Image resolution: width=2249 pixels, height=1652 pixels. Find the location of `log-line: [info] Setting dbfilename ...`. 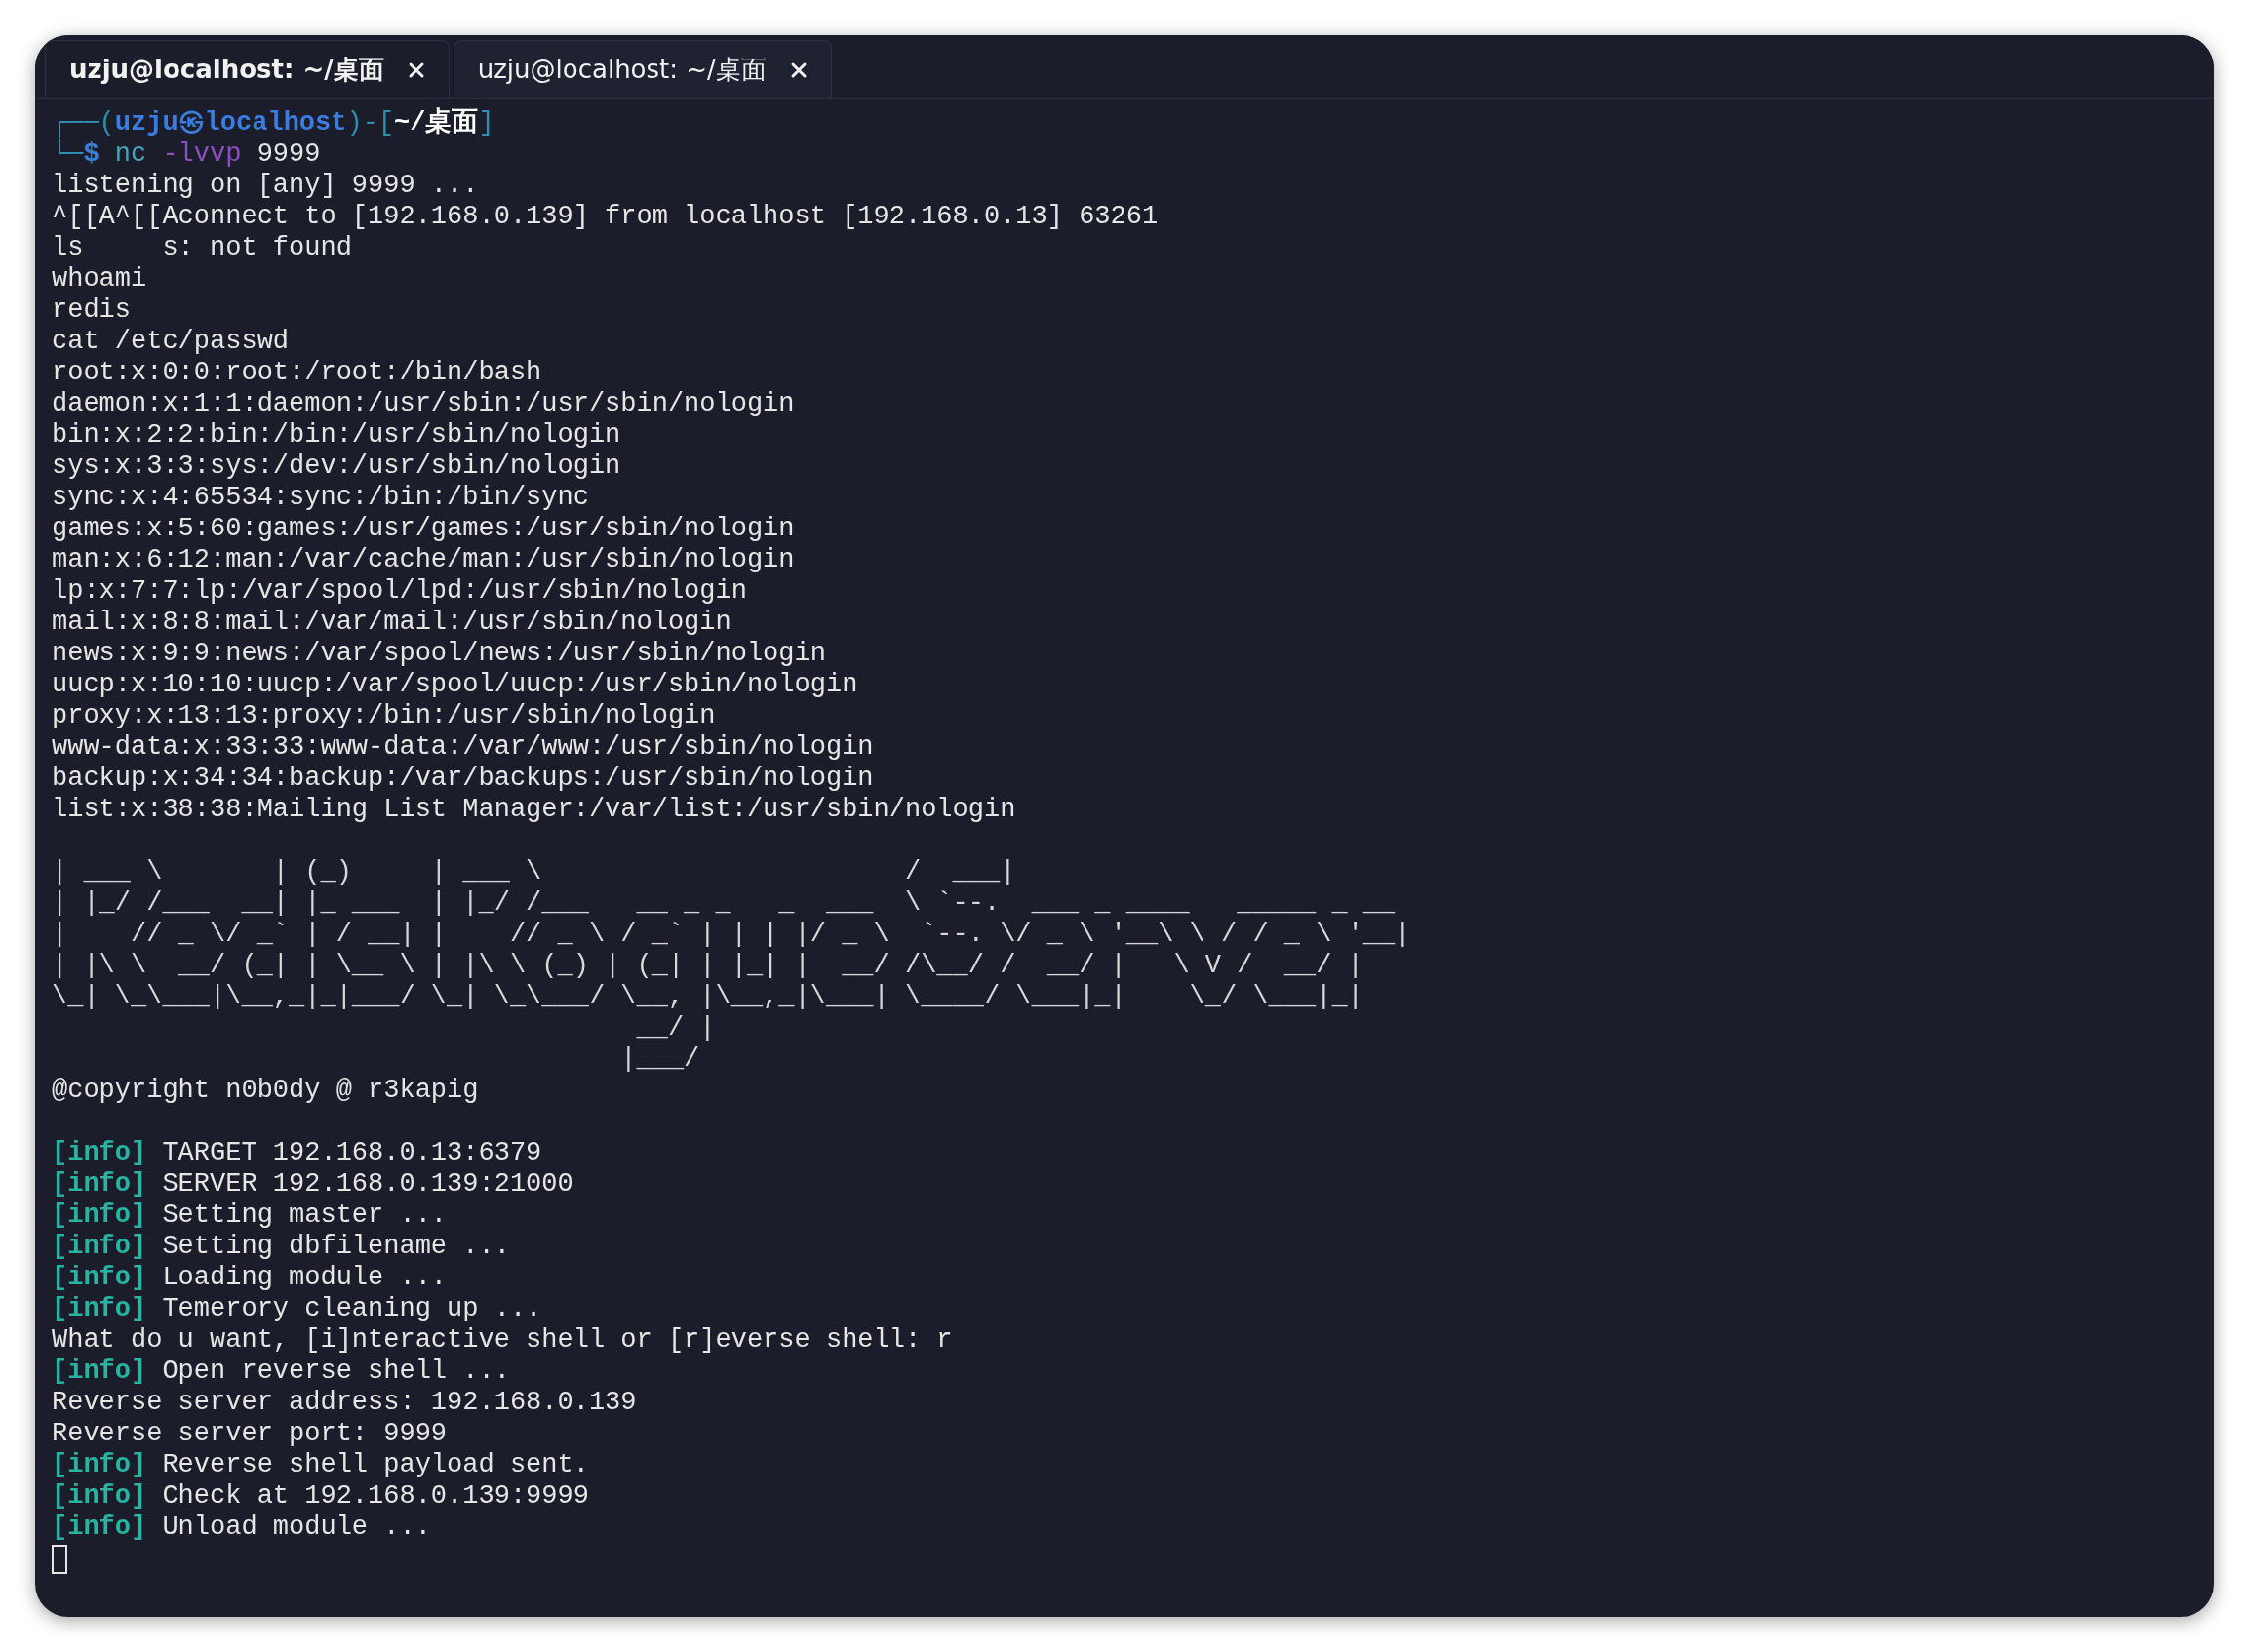

log-line: [info] Setting dbfilename ... is located at coordinates (281, 1246).